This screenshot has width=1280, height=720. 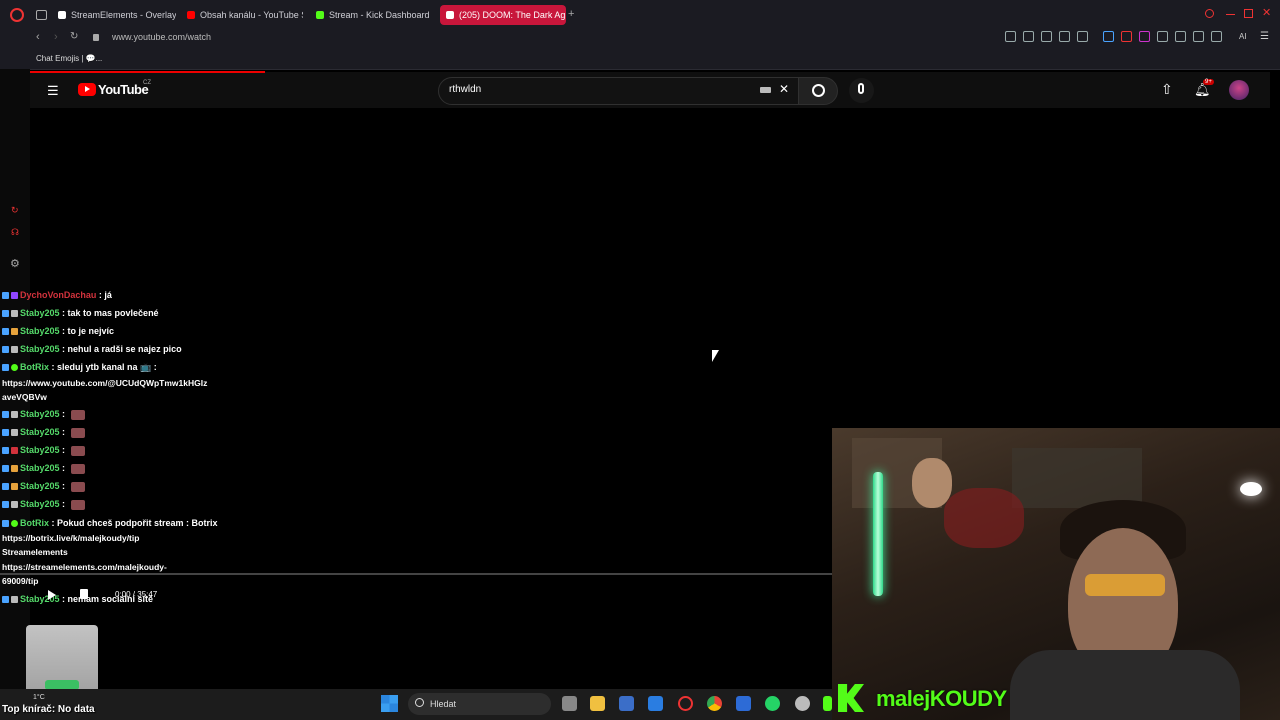 What do you see at coordinates (56, 37) in the screenshot?
I see `forward-icon: ›` at bounding box center [56, 37].